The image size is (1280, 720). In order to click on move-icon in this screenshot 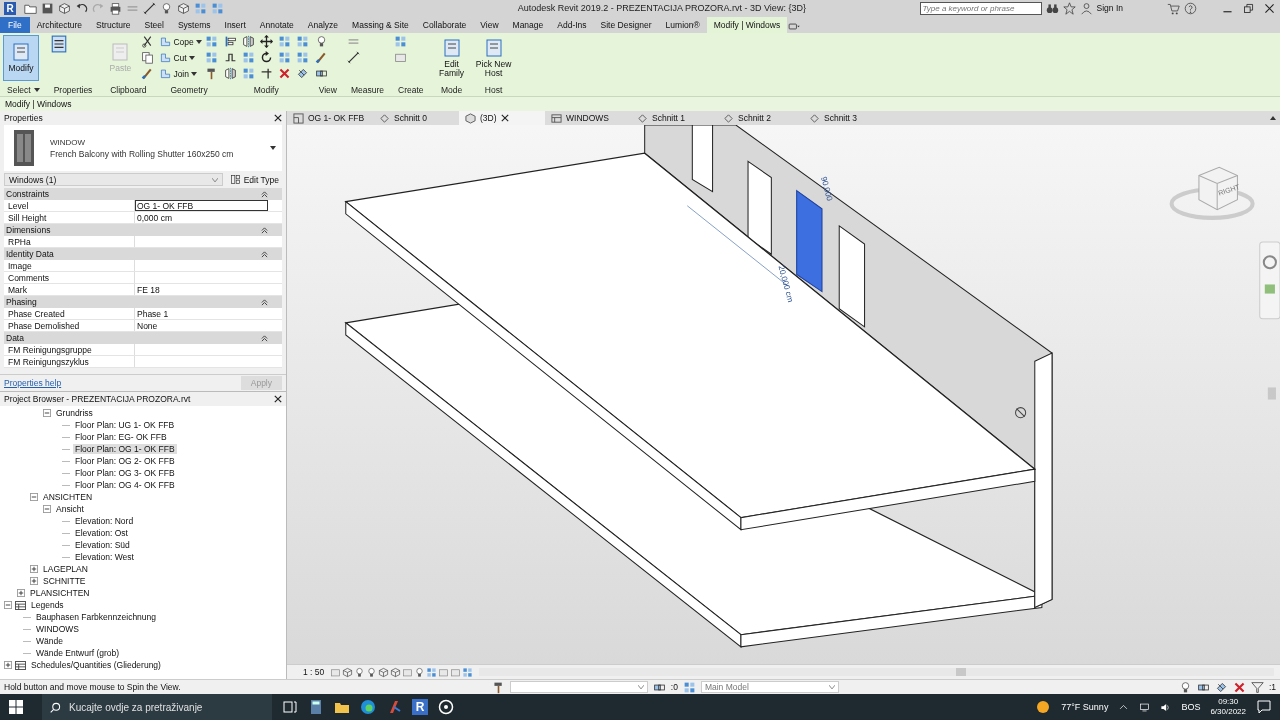, I will do `click(266, 41)`.